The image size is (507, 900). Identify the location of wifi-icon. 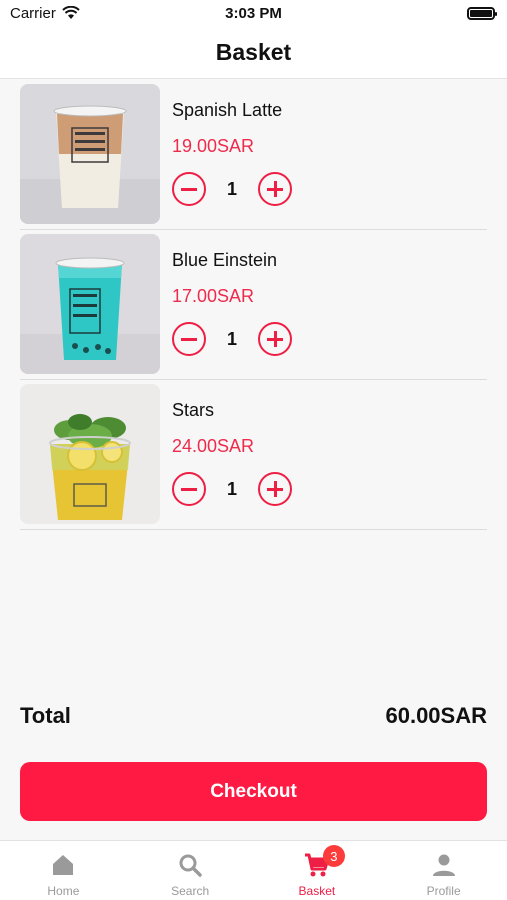
(71, 12).